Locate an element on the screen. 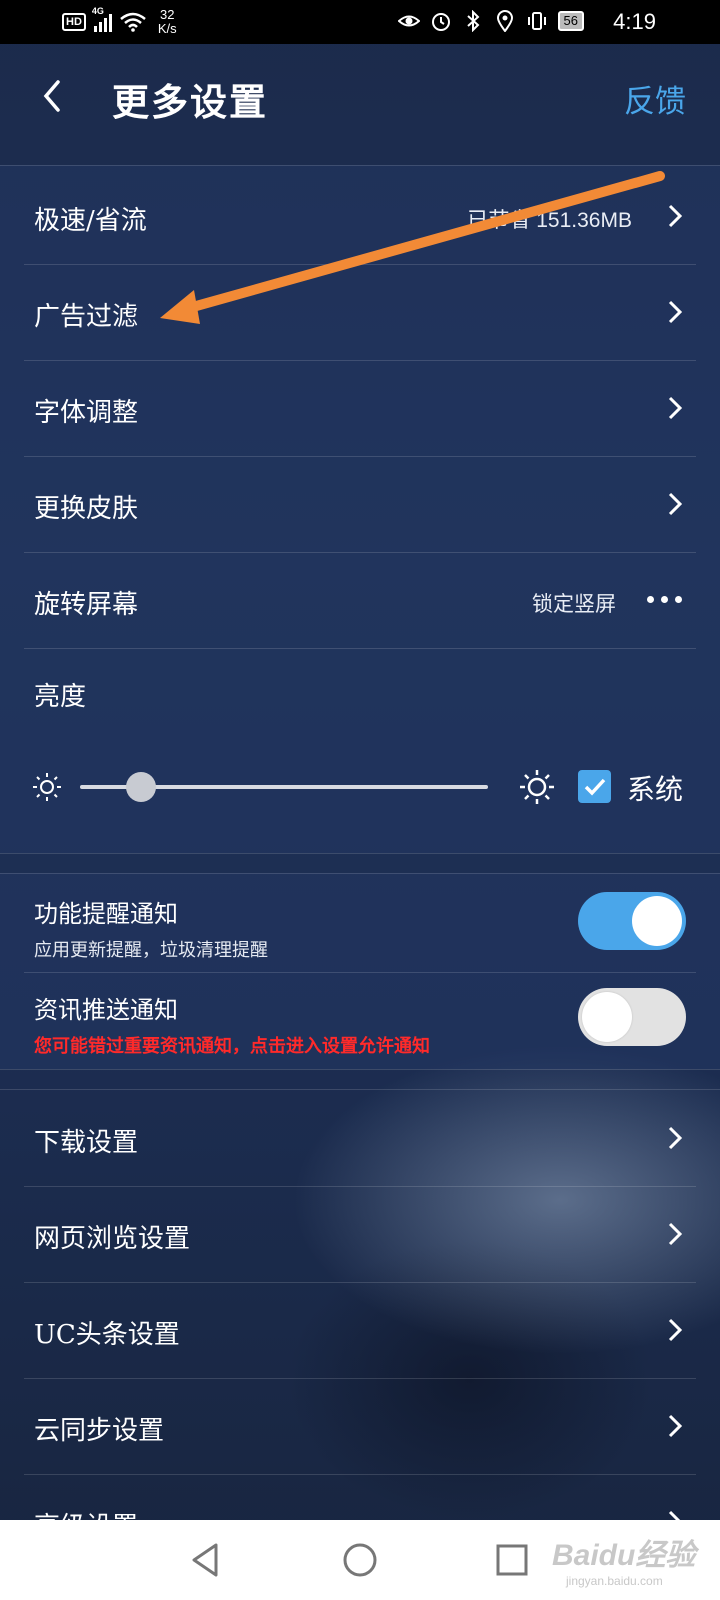 This screenshot has width=720, height=1600. nav-home-icon is located at coordinates (360, 1560).